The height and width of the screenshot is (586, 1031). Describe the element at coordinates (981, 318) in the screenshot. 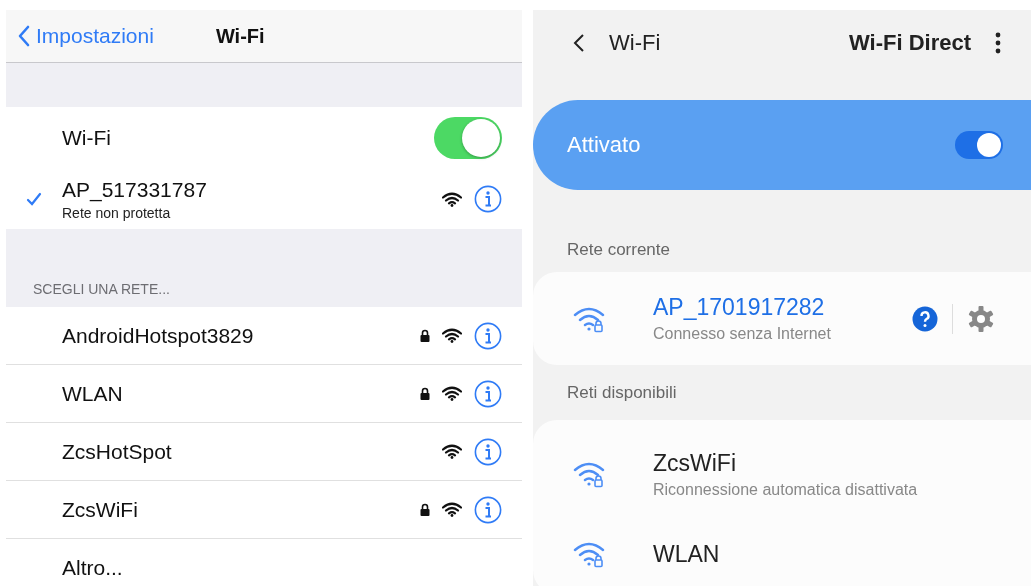

I see `settings-icon` at that location.